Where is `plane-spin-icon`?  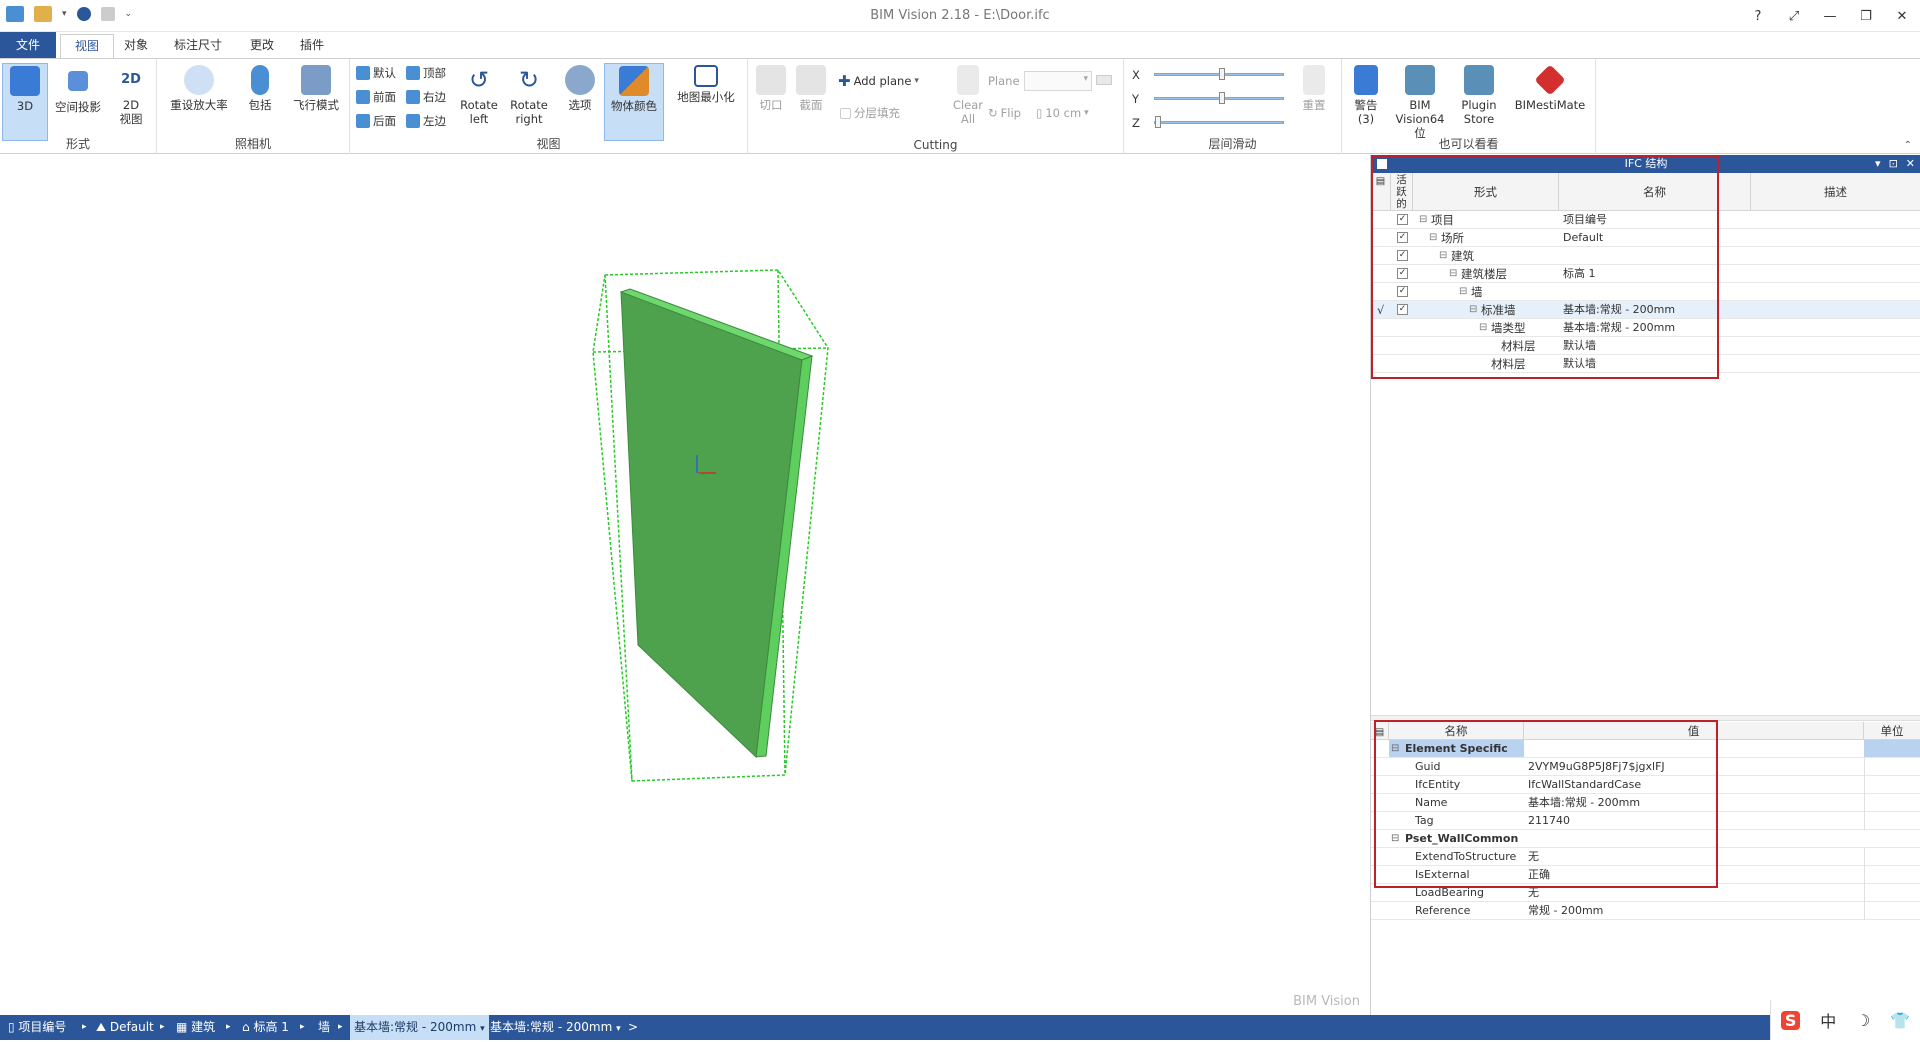 plane-spin-icon is located at coordinates (1104, 80).